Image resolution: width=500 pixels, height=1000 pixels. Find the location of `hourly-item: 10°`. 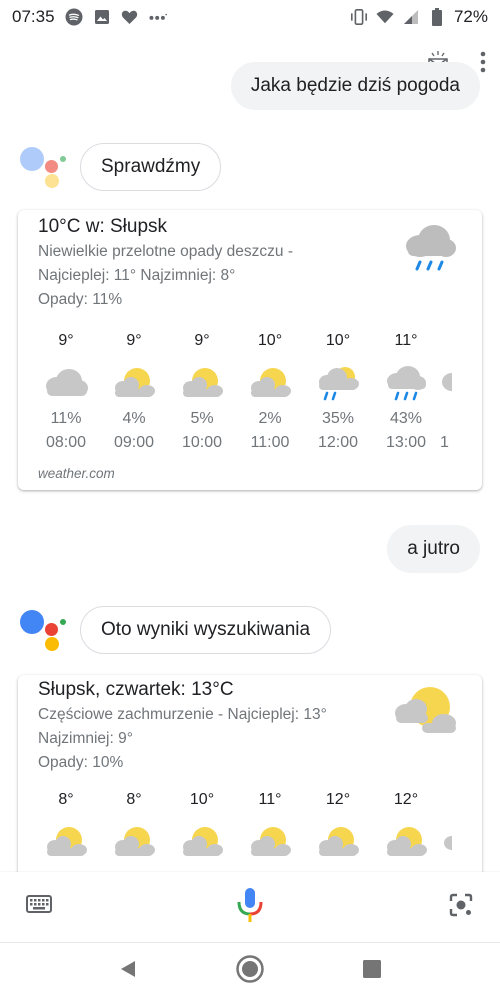

hourly-item: 10° is located at coordinates (202, 830).